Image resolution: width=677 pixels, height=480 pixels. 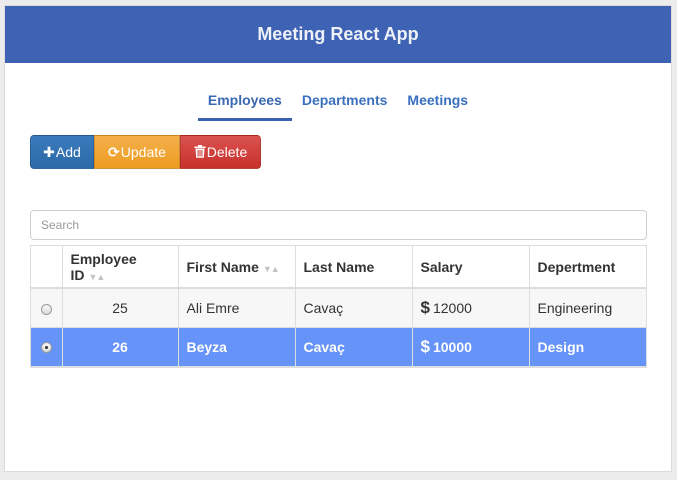 I want to click on tab-employees: Employees, so click(x=244, y=103).